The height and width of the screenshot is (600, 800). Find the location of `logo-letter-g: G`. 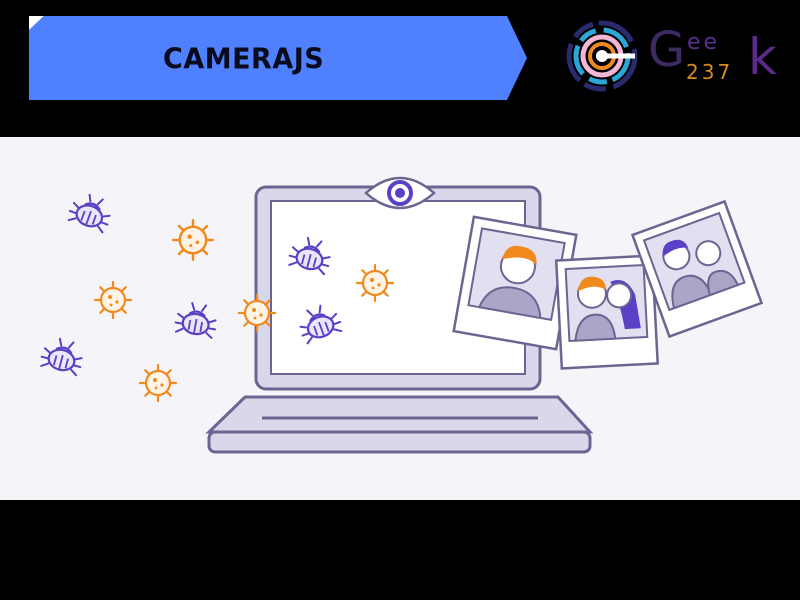

logo-letter-g: G is located at coordinates (667, 50).